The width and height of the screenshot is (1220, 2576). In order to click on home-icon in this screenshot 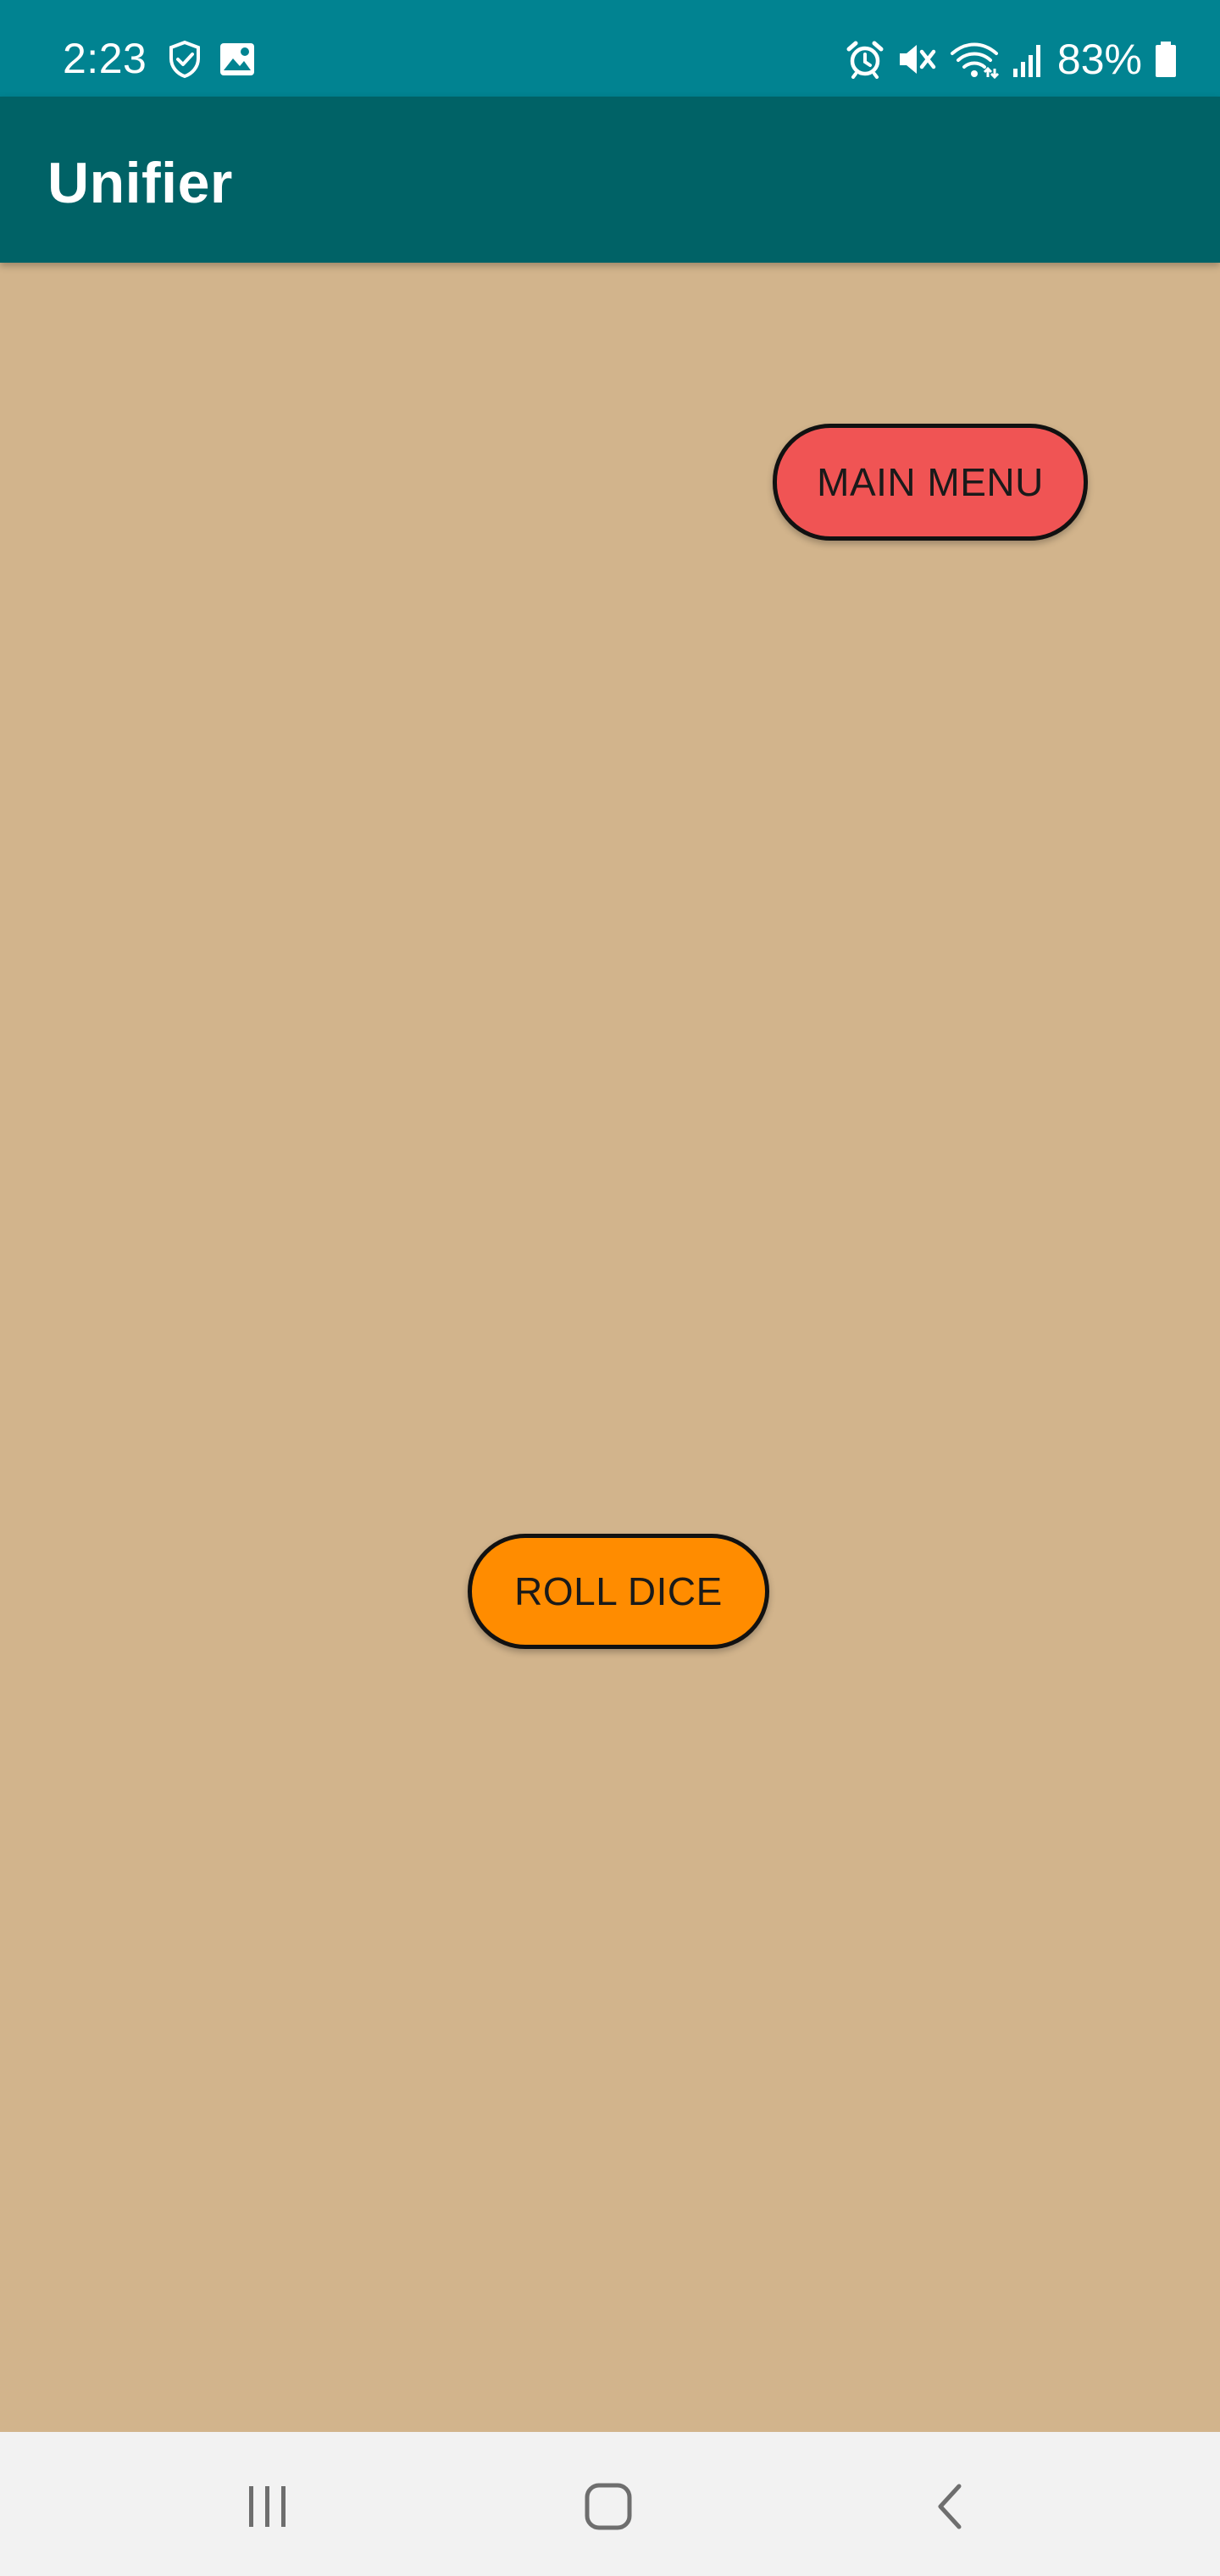, I will do `click(608, 2506)`.